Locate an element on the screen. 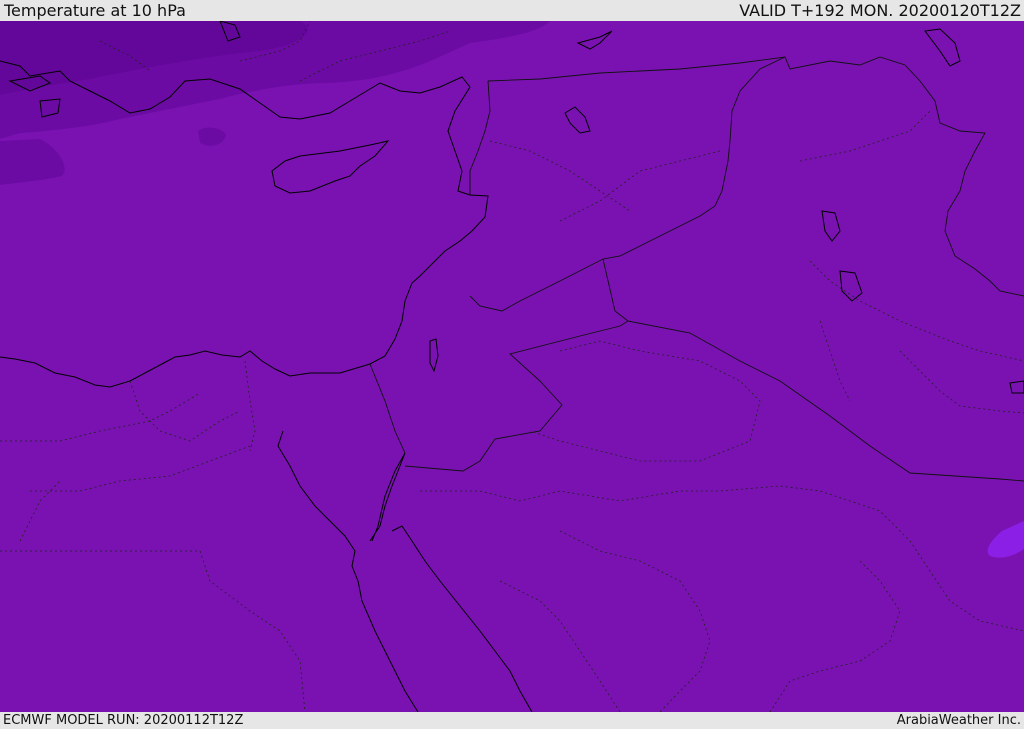  credit-label: ArabiaWeather Inc. is located at coordinates (958, 720).